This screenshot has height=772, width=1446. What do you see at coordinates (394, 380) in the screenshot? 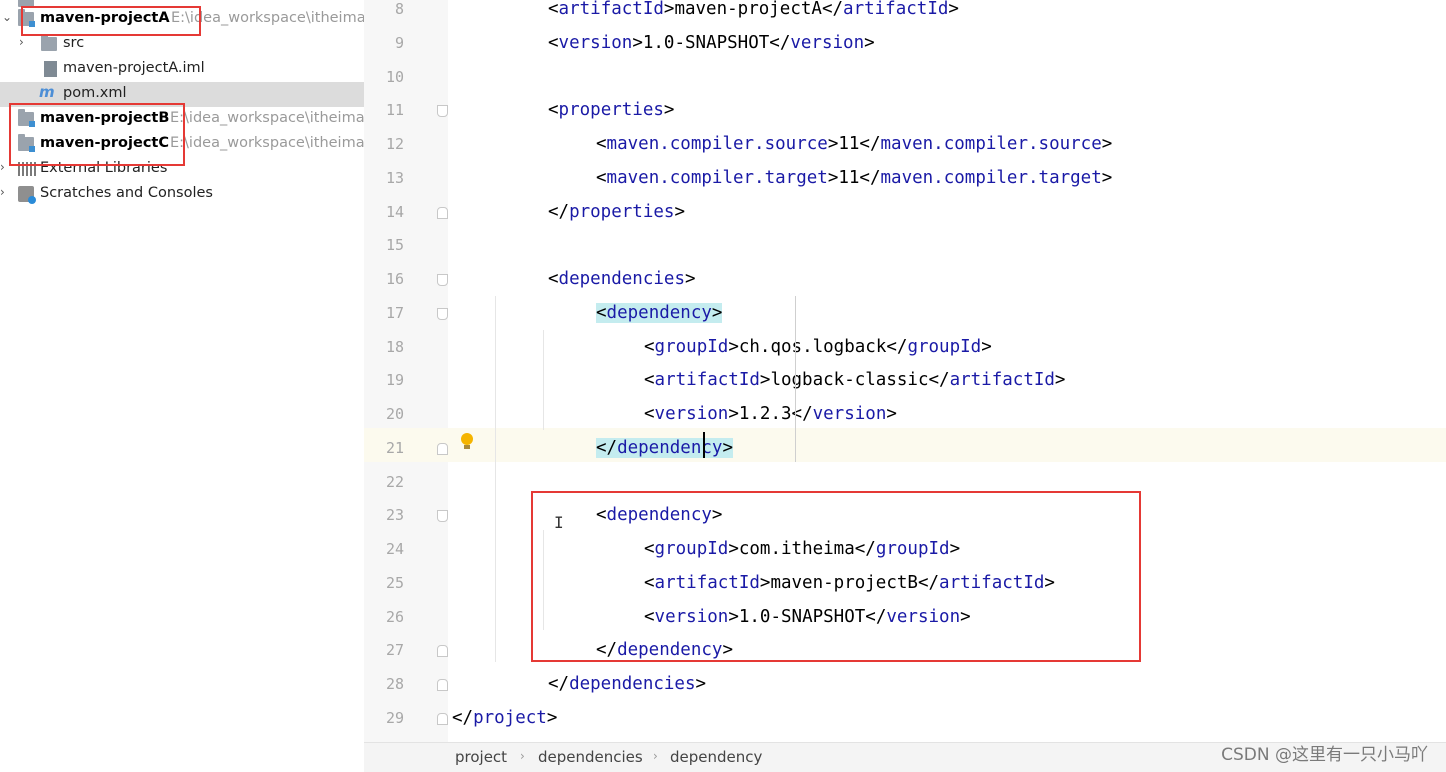
I see `line-number: 19` at bounding box center [394, 380].